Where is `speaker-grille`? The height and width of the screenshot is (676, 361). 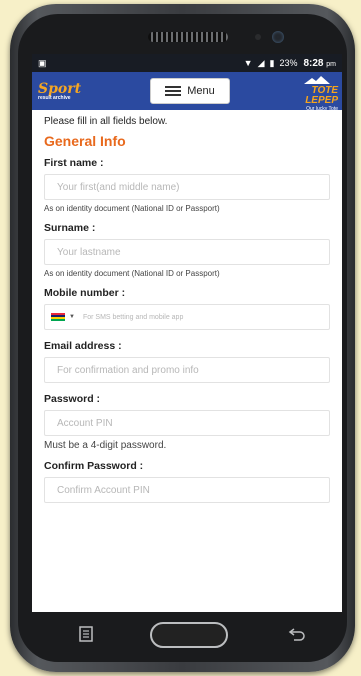 speaker-grille is located at coordinates (188, 37).